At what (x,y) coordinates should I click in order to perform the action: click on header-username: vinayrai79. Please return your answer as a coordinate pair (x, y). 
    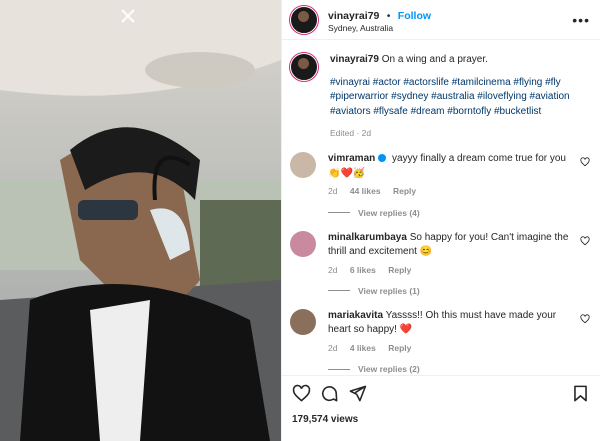
    Looking at the image, I should click on (353, 16).